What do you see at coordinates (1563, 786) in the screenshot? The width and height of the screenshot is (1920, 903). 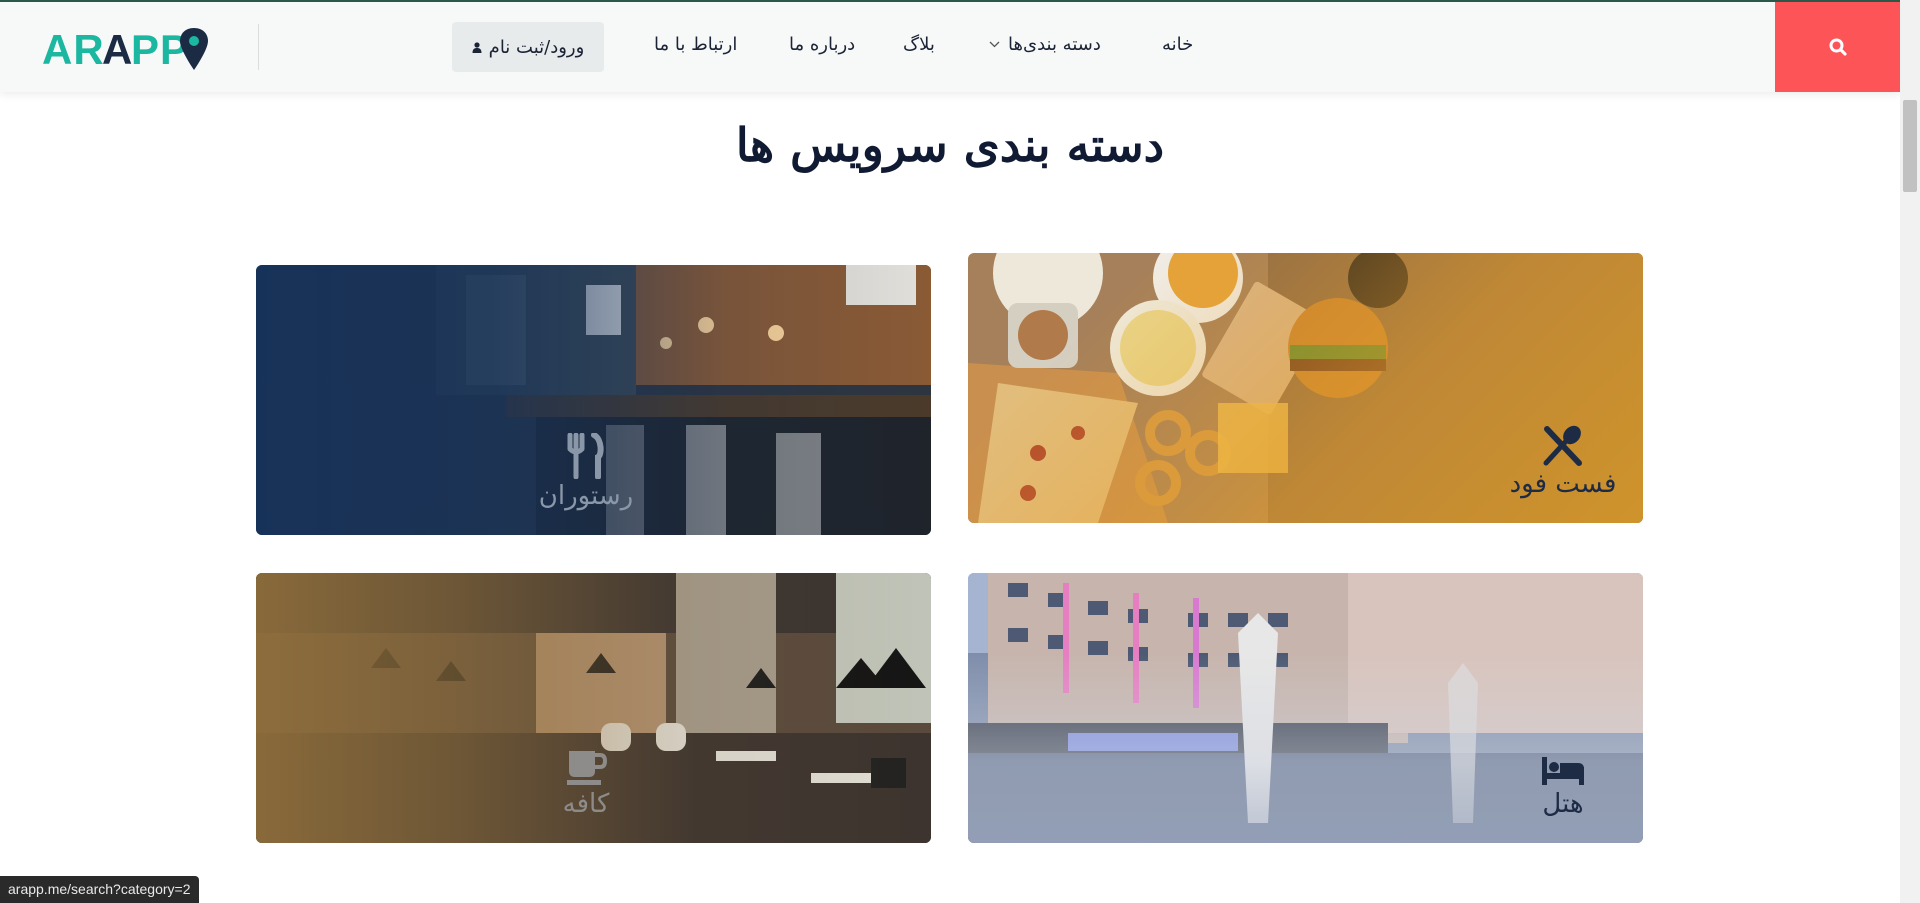 I see `hotel-label: هتل` at bounding box center [1563, 786].